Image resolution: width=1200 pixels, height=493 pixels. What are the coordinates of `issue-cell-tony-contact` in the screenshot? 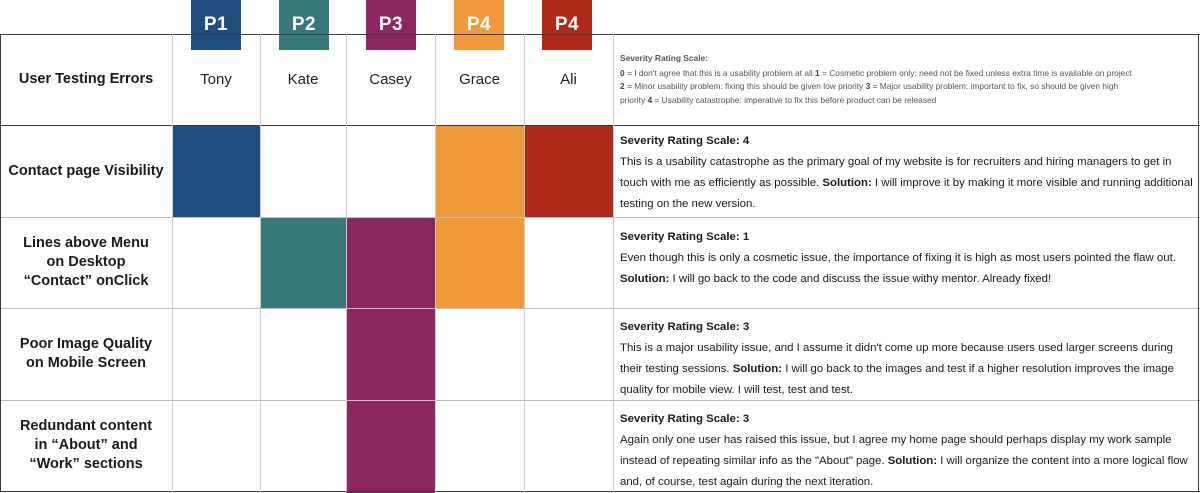 It's located at (216, 171).